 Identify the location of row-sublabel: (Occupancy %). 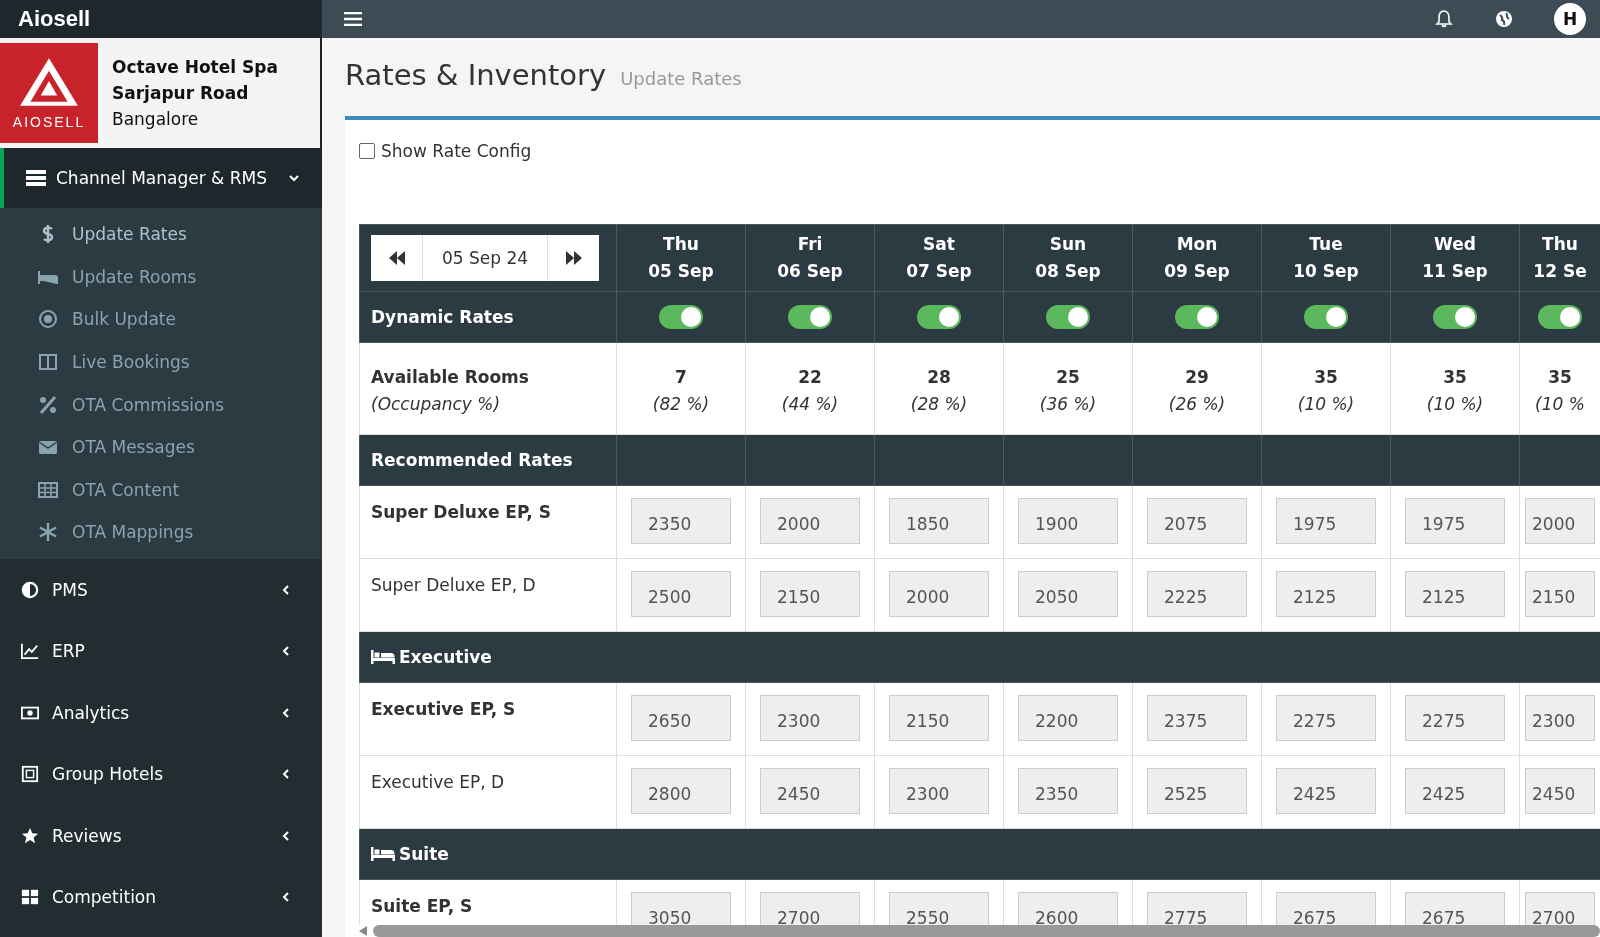
(436, 404).